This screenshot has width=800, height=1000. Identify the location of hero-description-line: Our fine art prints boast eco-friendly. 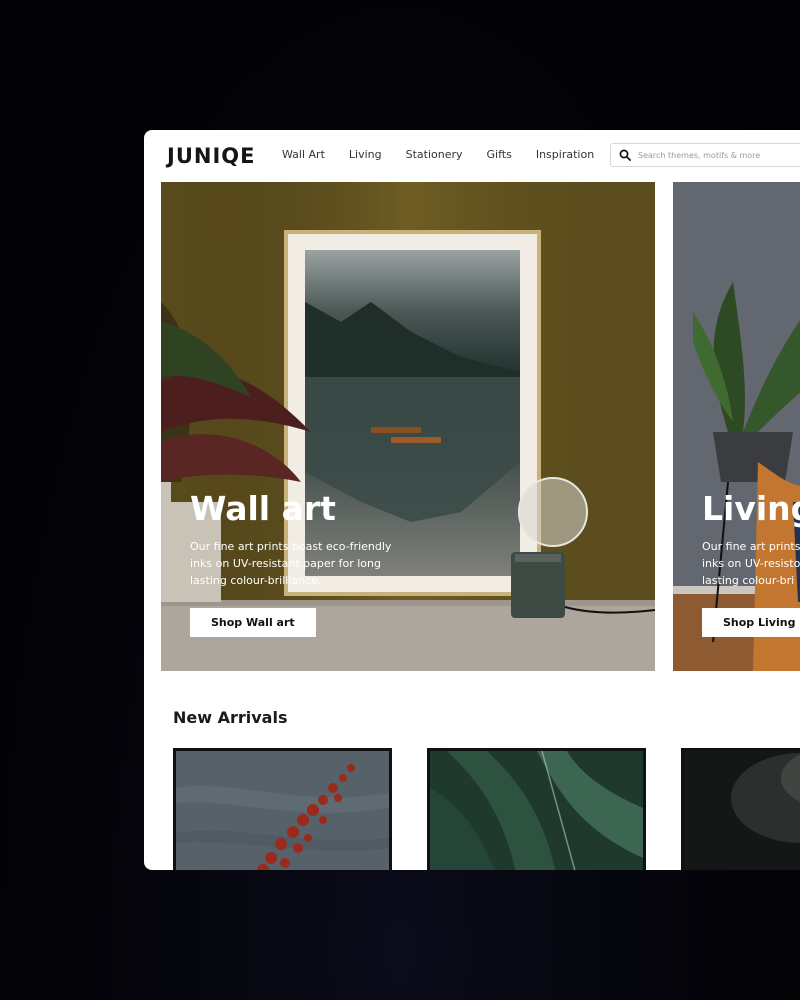
(291, 546).